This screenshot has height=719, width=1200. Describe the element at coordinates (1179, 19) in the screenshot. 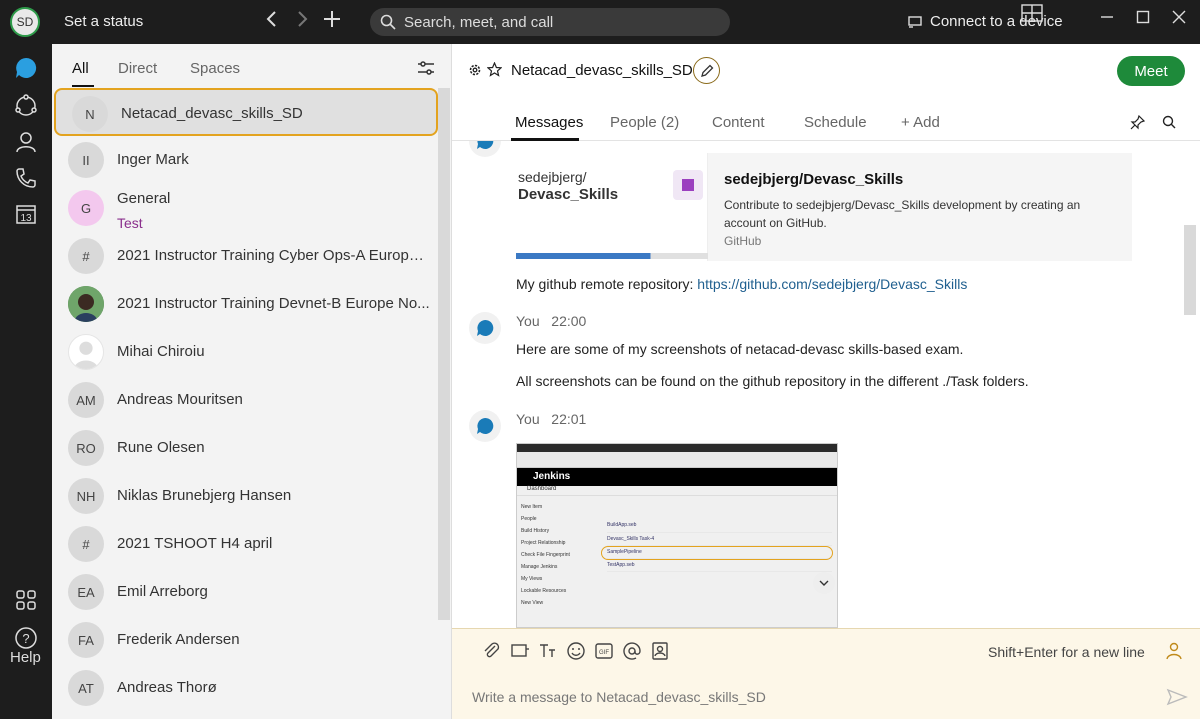

I see `close-icon` at that location.